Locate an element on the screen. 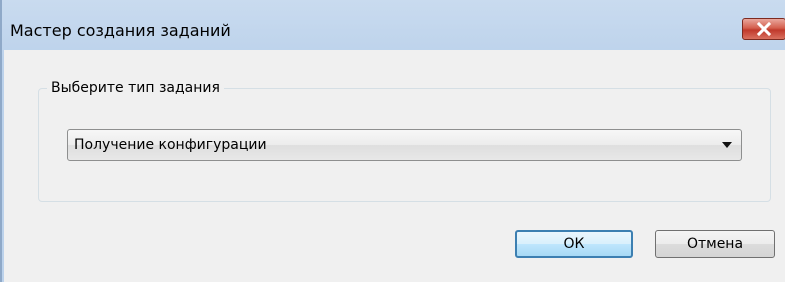 This screenshot has height=282, width=785. cancel-button: Отмена is located at coordinates (715, 244).